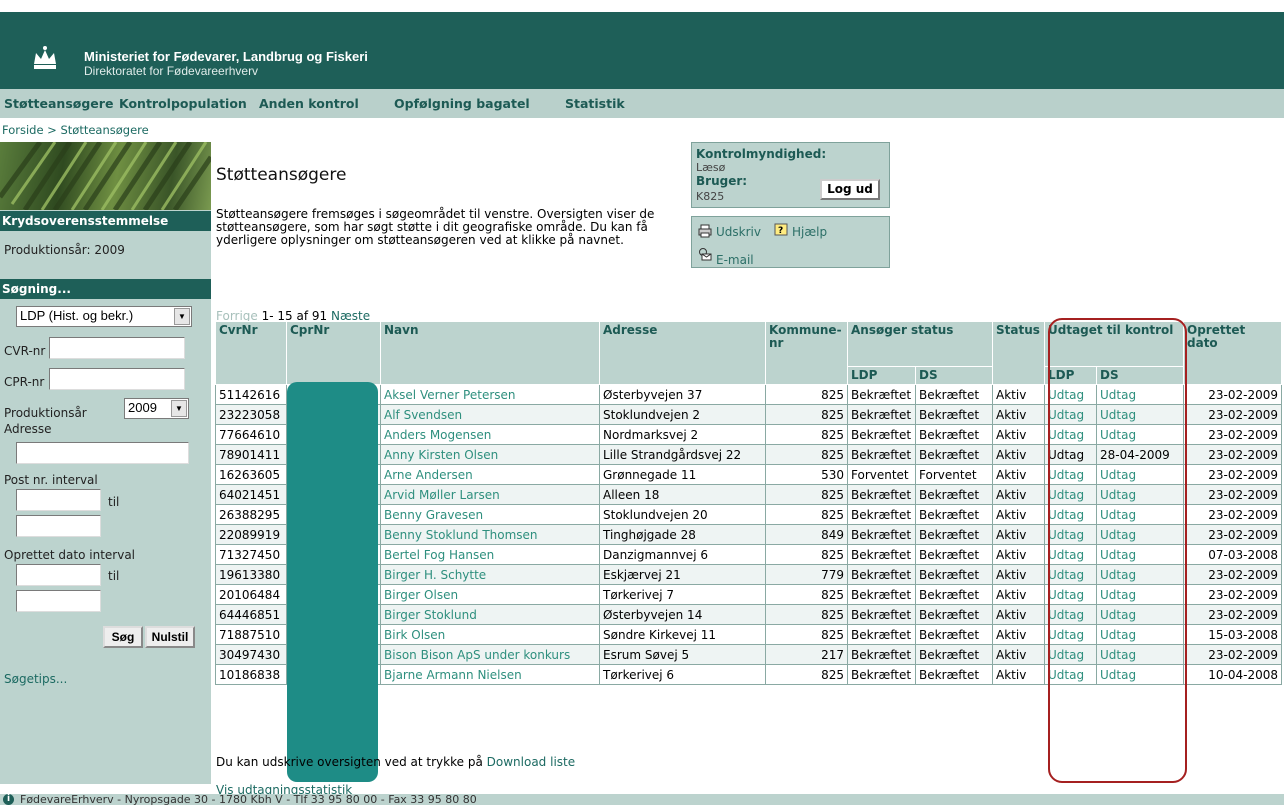 This screenshot has width=1284, height=806. I want to click on cell-name: Birger Olsen, so click(490, 594).